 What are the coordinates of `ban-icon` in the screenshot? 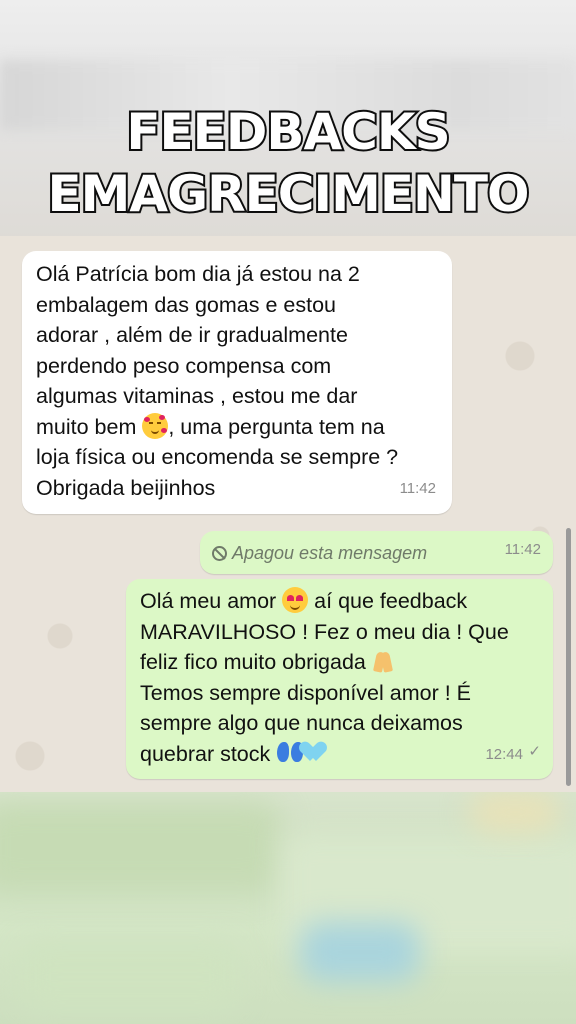 It's located at (219, 553).